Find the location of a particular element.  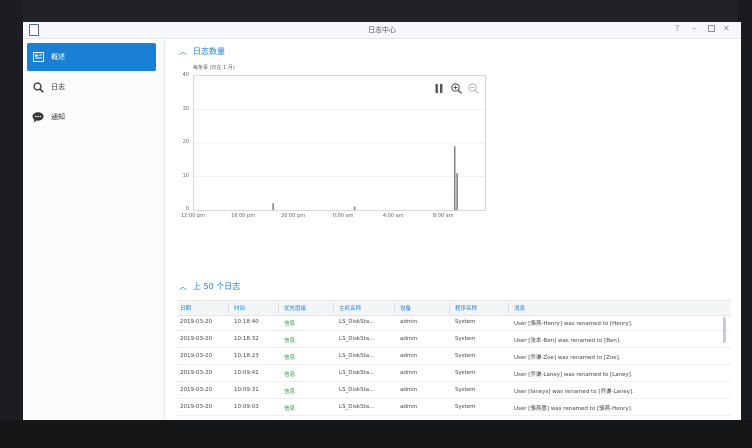

window-title: 日志中心 is located at coordinates (382, 30).